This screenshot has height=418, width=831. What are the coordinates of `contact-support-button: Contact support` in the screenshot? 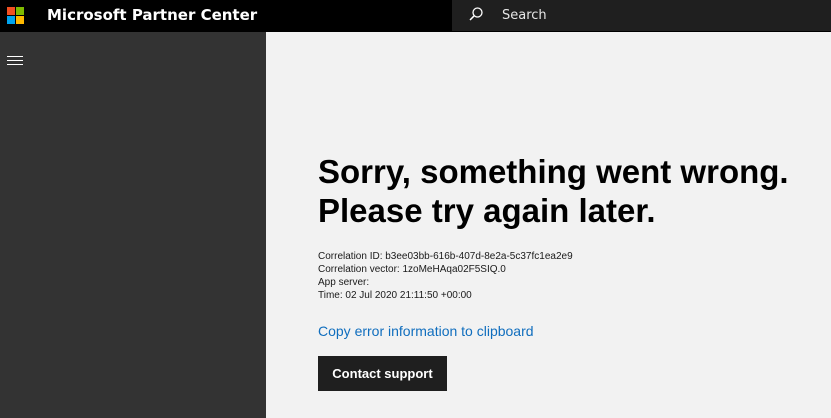 It's located at (382, 373).